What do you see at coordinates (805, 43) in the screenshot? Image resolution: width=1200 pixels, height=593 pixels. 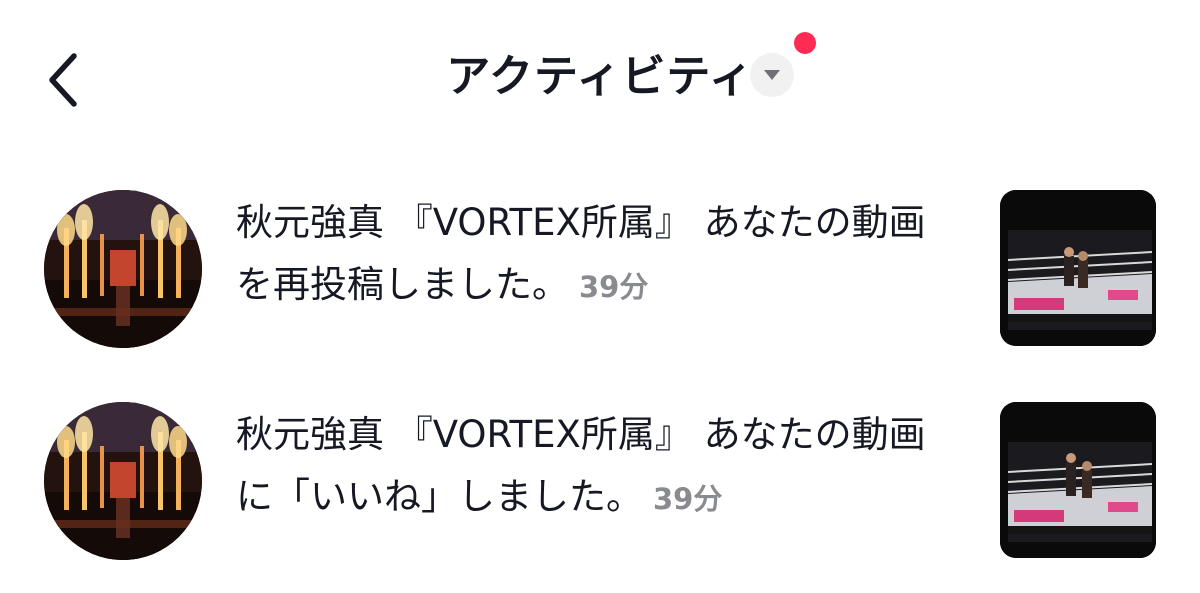 I see `notification-dot` at bounding box center [805, 43].